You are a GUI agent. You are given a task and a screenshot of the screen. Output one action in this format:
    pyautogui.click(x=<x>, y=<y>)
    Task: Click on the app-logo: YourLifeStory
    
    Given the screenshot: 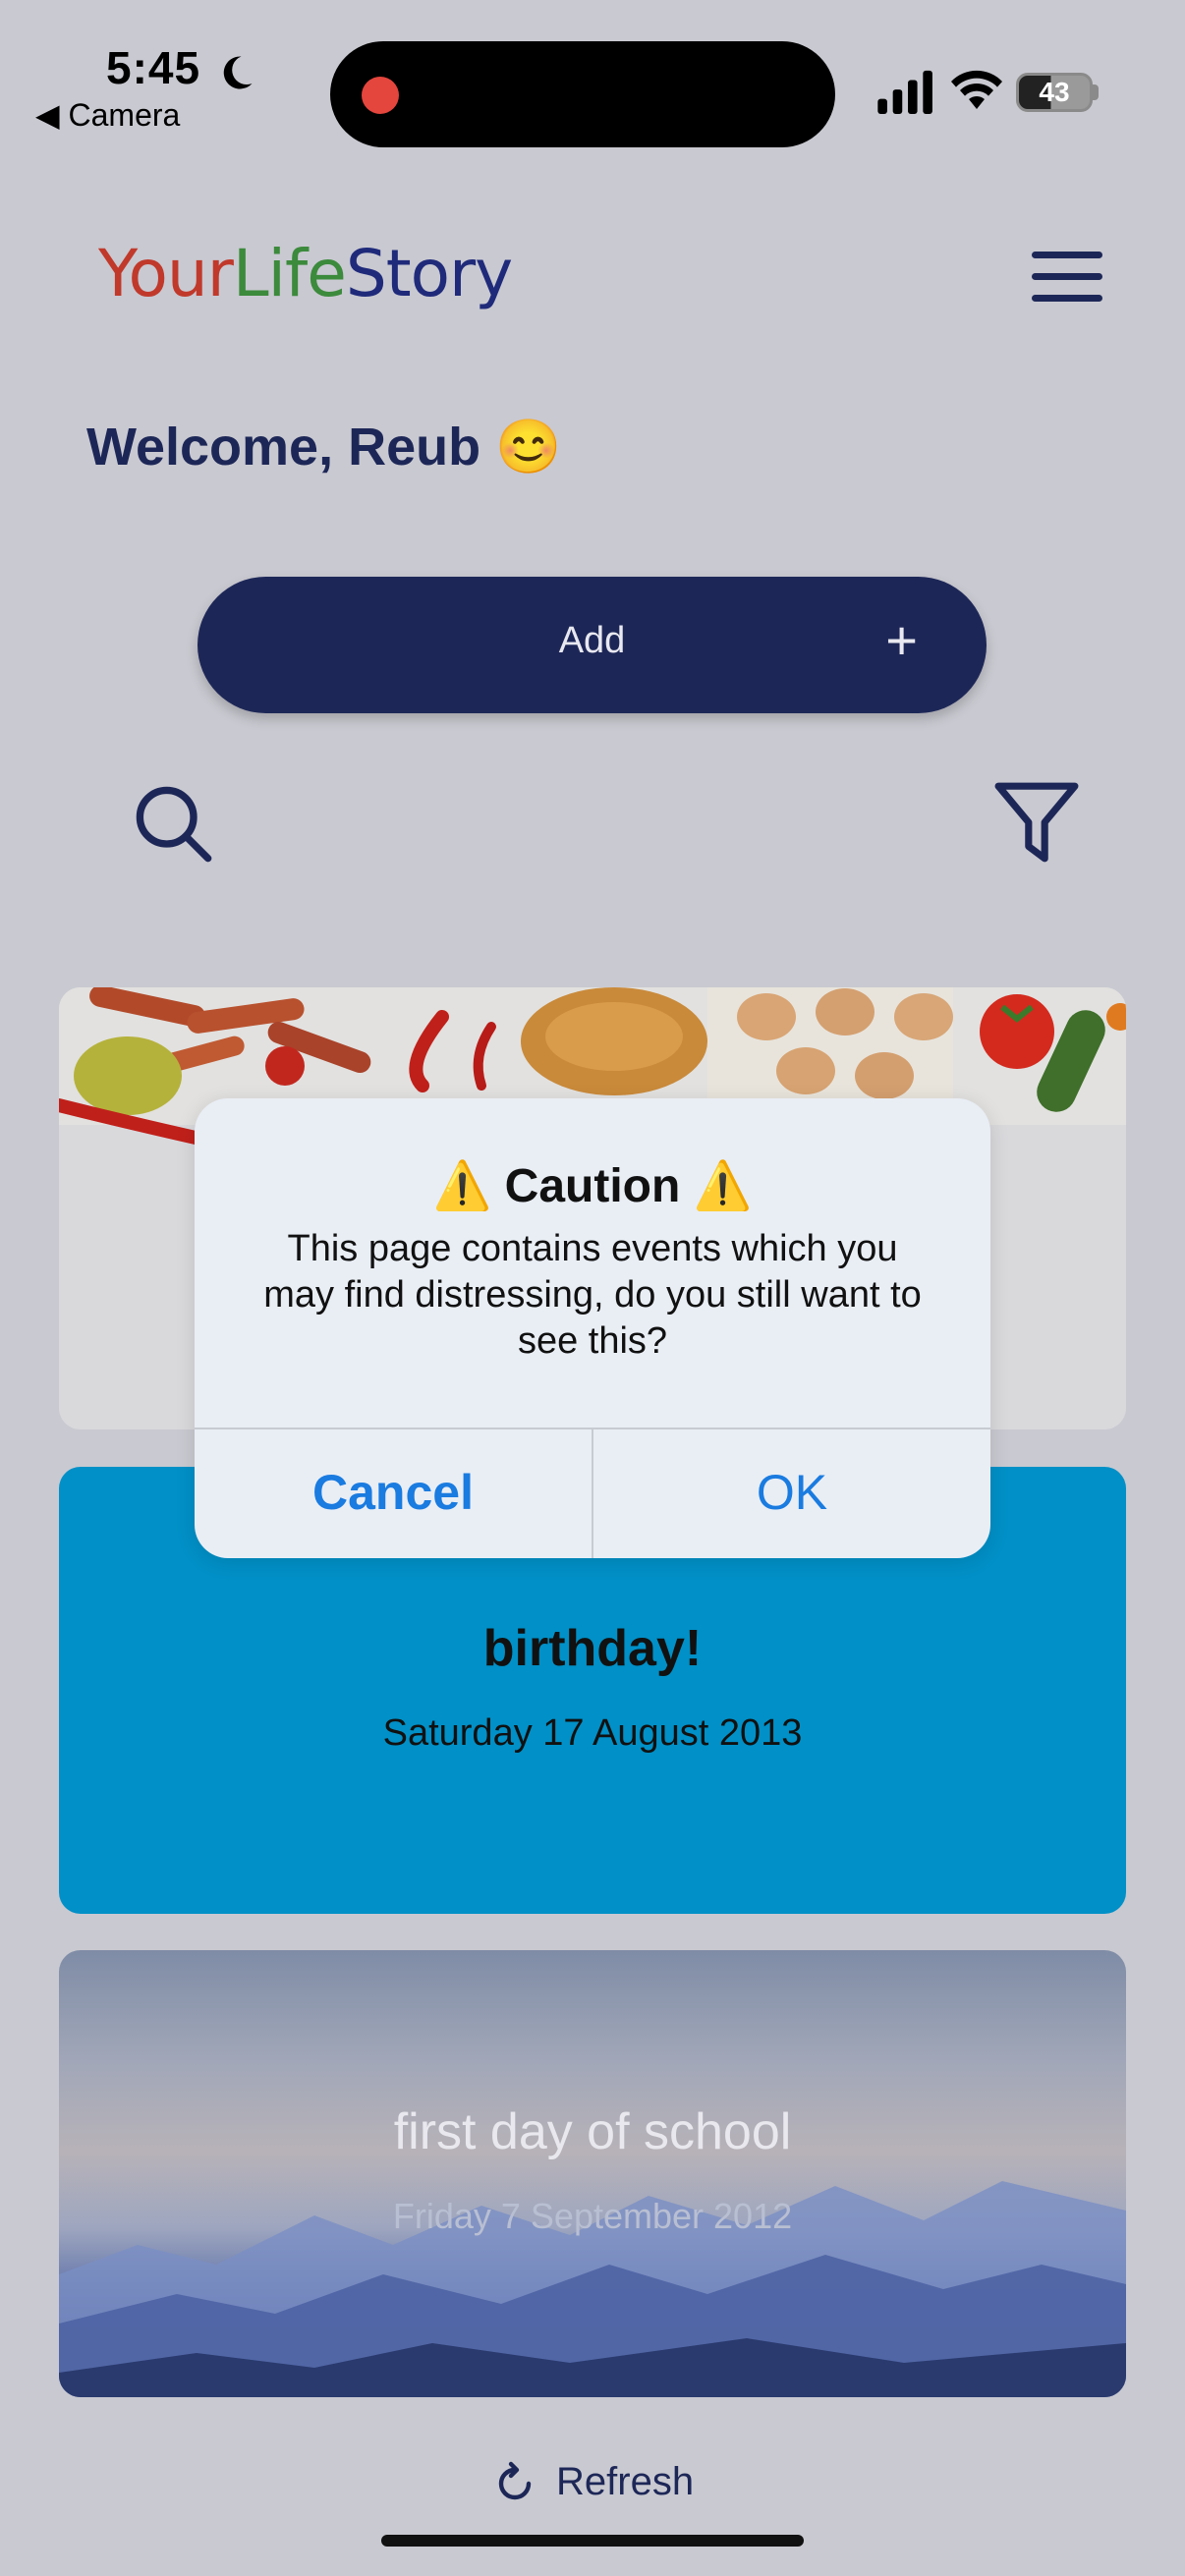 What is the action you would take?
    pyautogui.click(x=306, y=273)
    